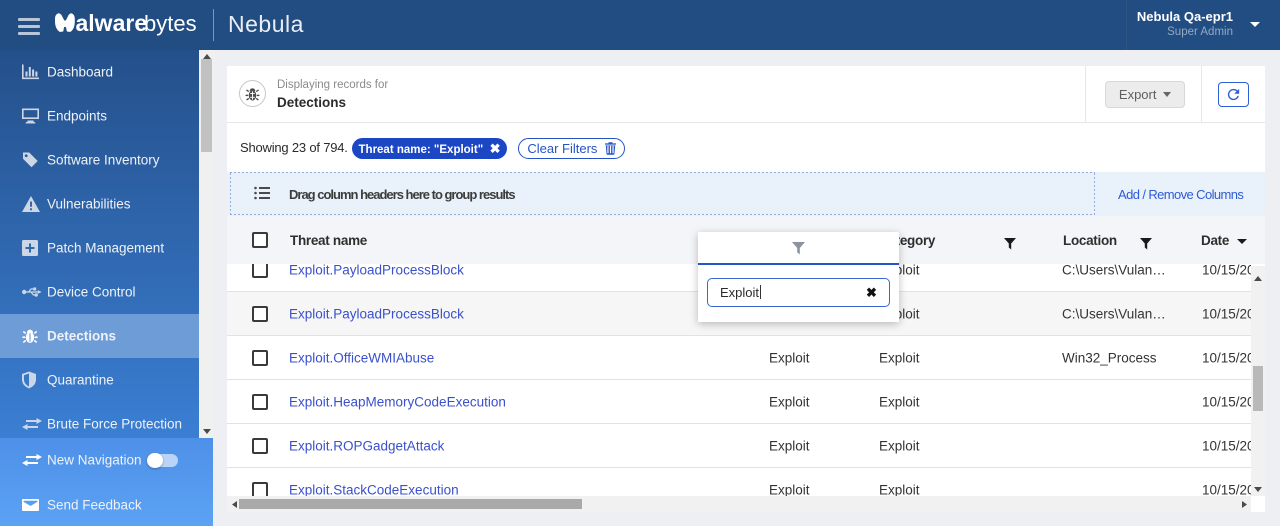 This screenshot has width=1280, height=526. What do you see at coordinates (170, 24) in the screenshot?
I see `svg-text: bytes` at bounding box center [170, 24].